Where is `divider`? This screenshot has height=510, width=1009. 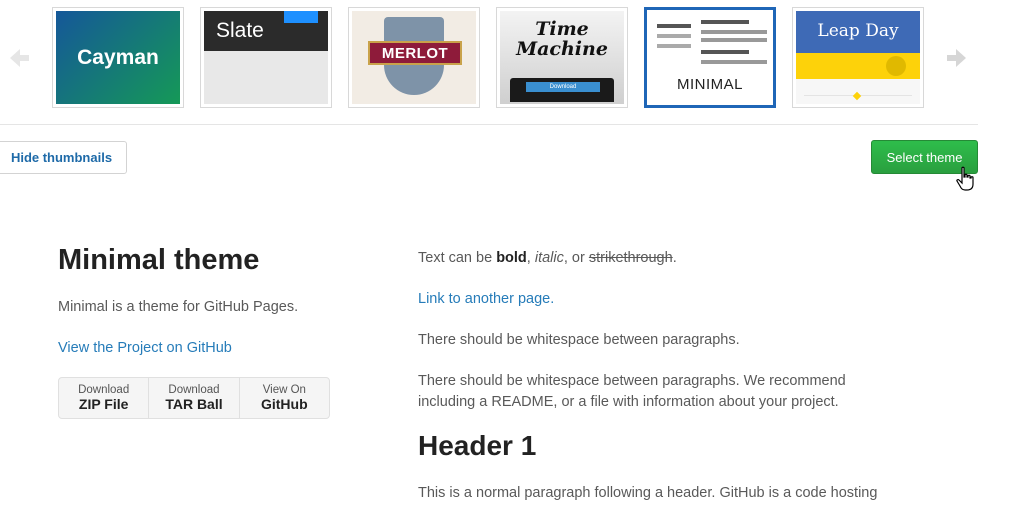
divider is located at coordinates (489, 124).